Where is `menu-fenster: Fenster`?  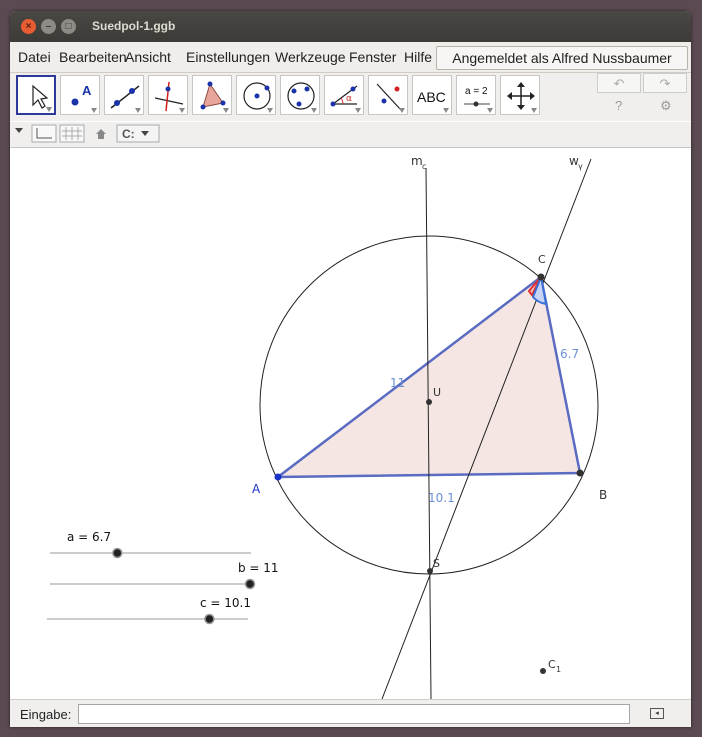 menu-fenster: Fenster is located at coordinates (372, 57).